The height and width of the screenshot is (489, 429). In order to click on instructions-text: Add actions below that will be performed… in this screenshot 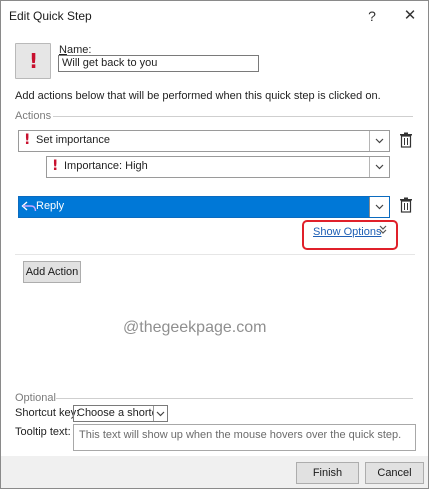, I will do `click(198, 96)`.